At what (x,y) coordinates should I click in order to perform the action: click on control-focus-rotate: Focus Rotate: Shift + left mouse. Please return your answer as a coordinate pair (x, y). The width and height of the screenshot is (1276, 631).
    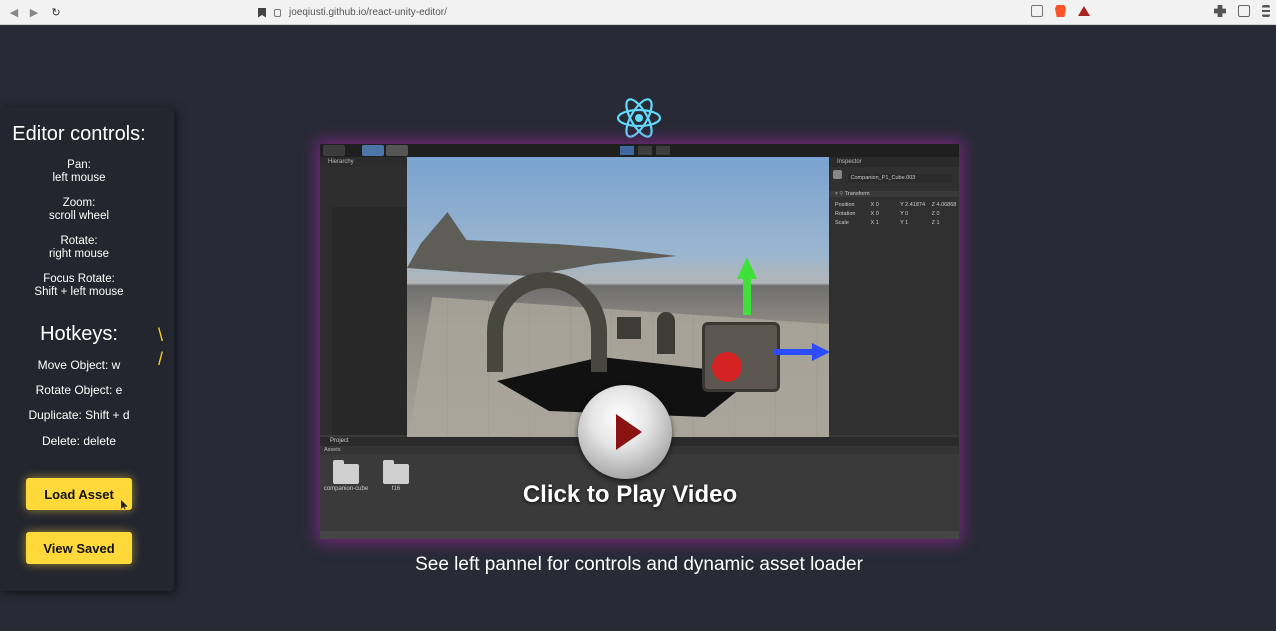
    Looking at the image, I should click on (79, 285).